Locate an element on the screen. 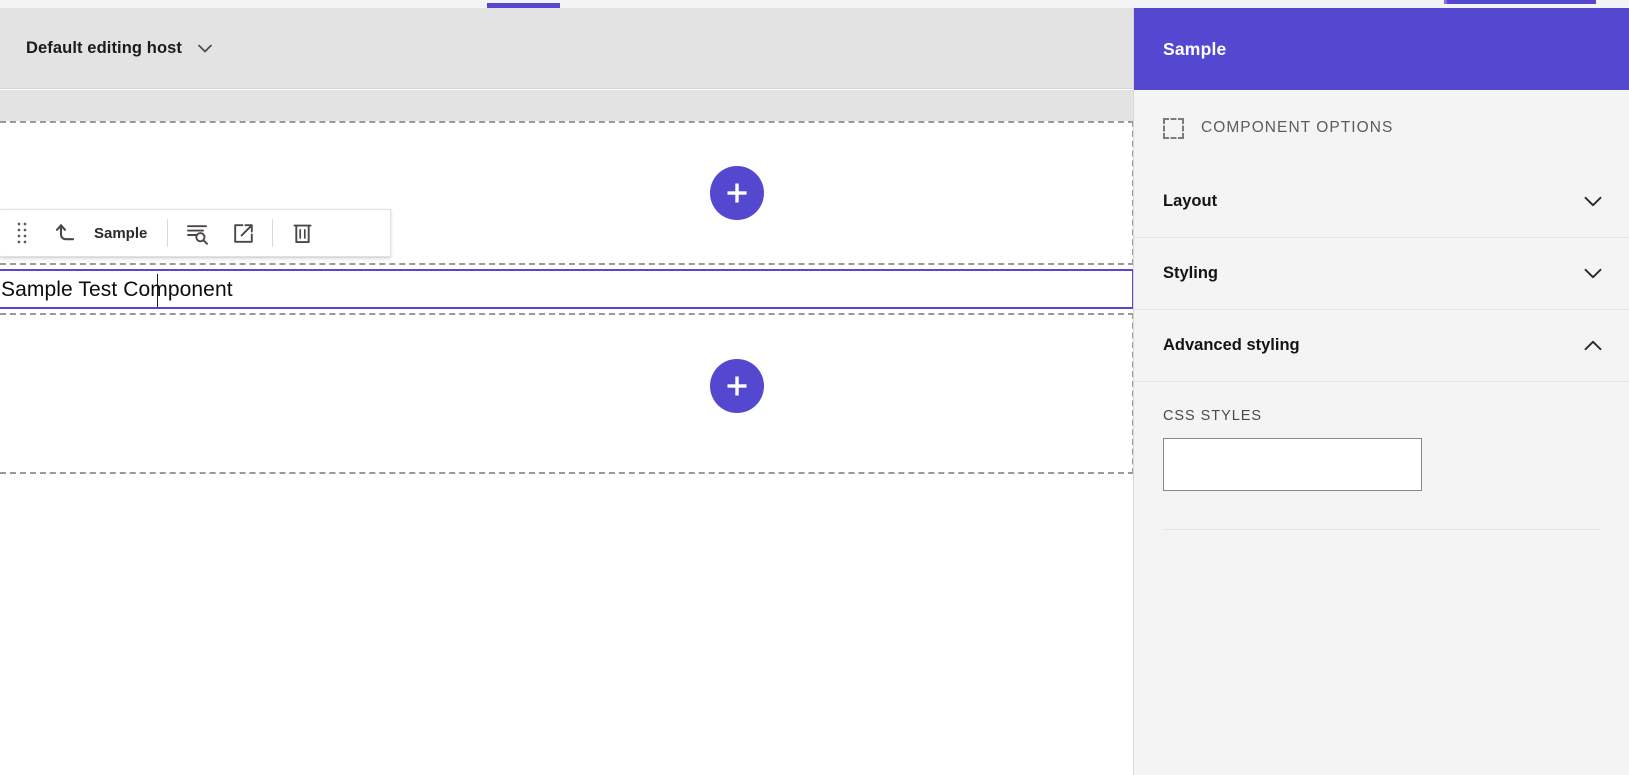 The image size is (1629, 775). text-caret is located at coordinates (157, 290).